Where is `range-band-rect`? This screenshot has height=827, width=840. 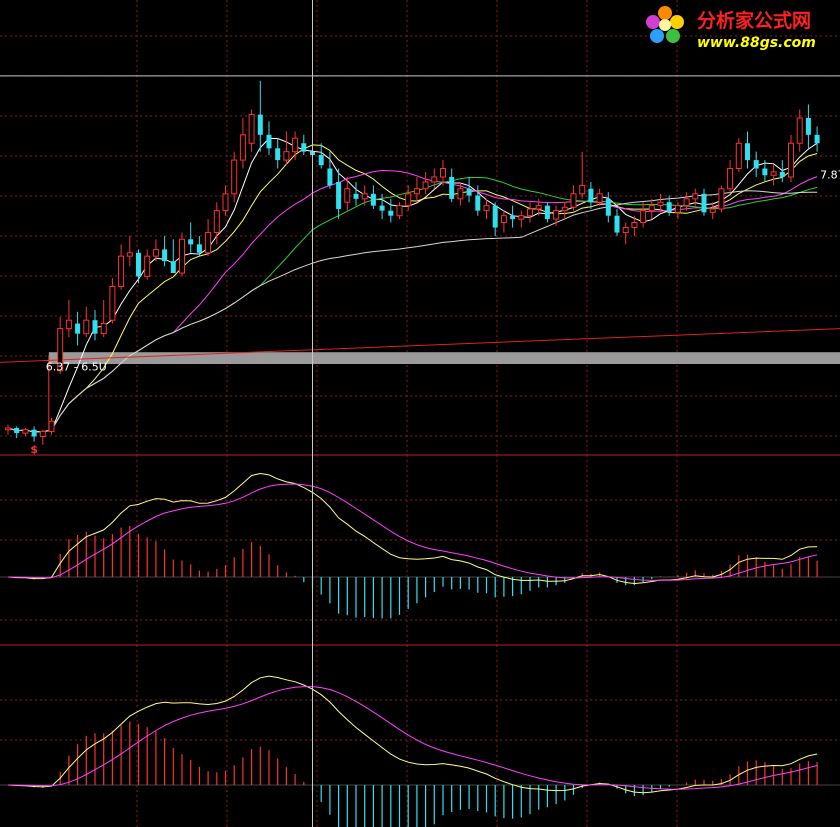 range-band-rect is located at coordinates (444, 358).